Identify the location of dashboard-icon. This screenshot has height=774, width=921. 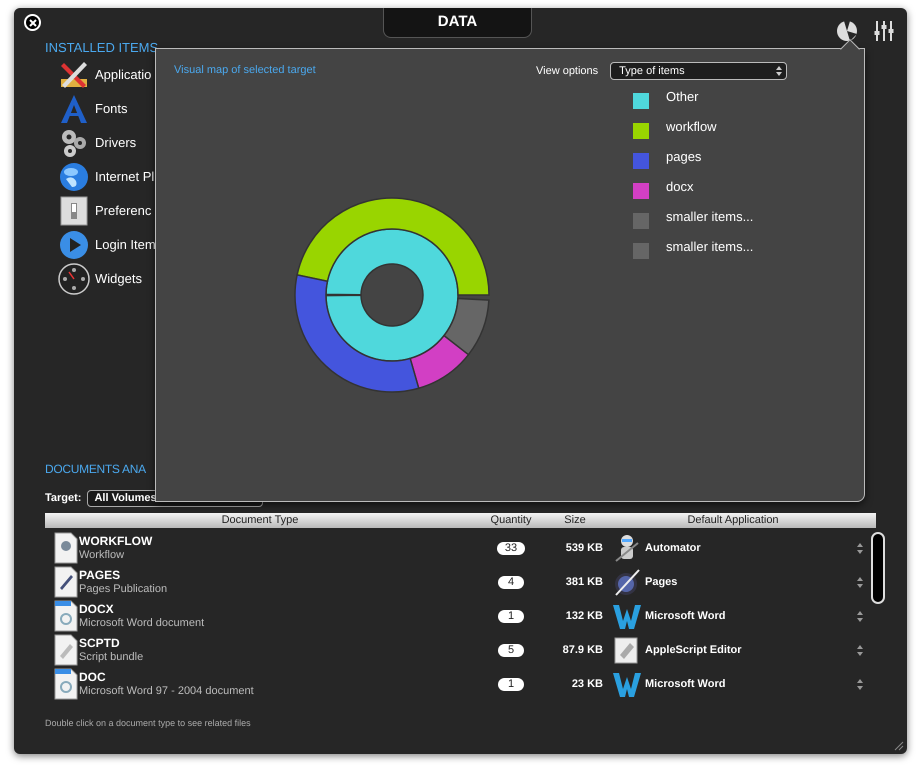
(74, 279).